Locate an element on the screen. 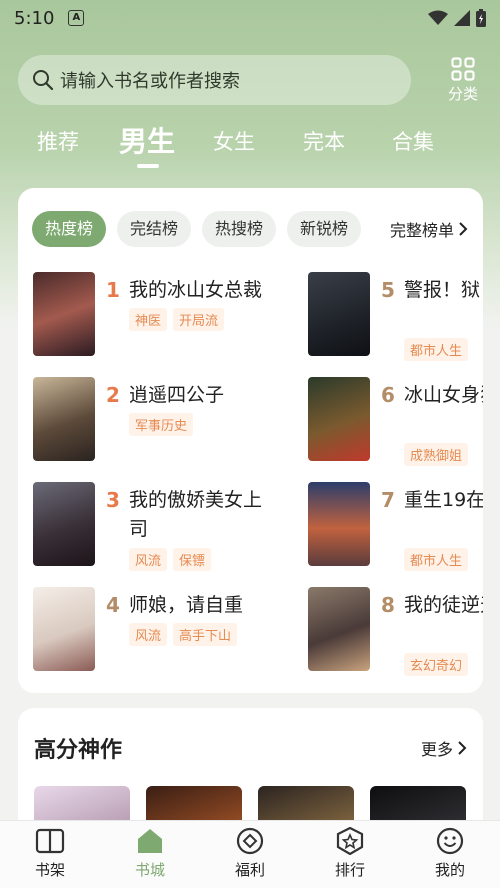  more-label: 更多 is located at coordinates (436, 749).